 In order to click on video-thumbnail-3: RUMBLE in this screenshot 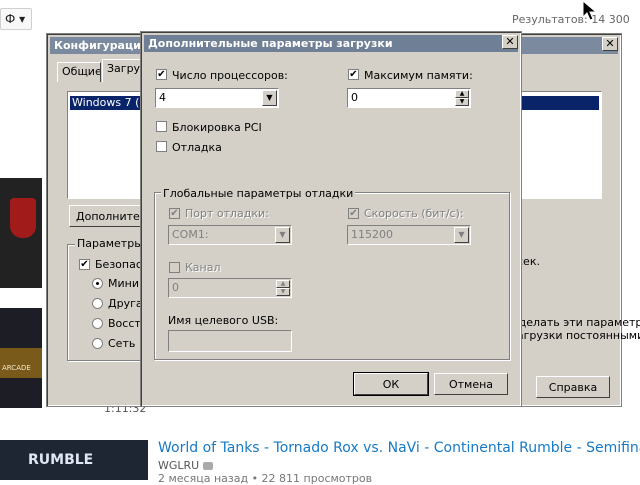, I will do `click(74, 460)`.